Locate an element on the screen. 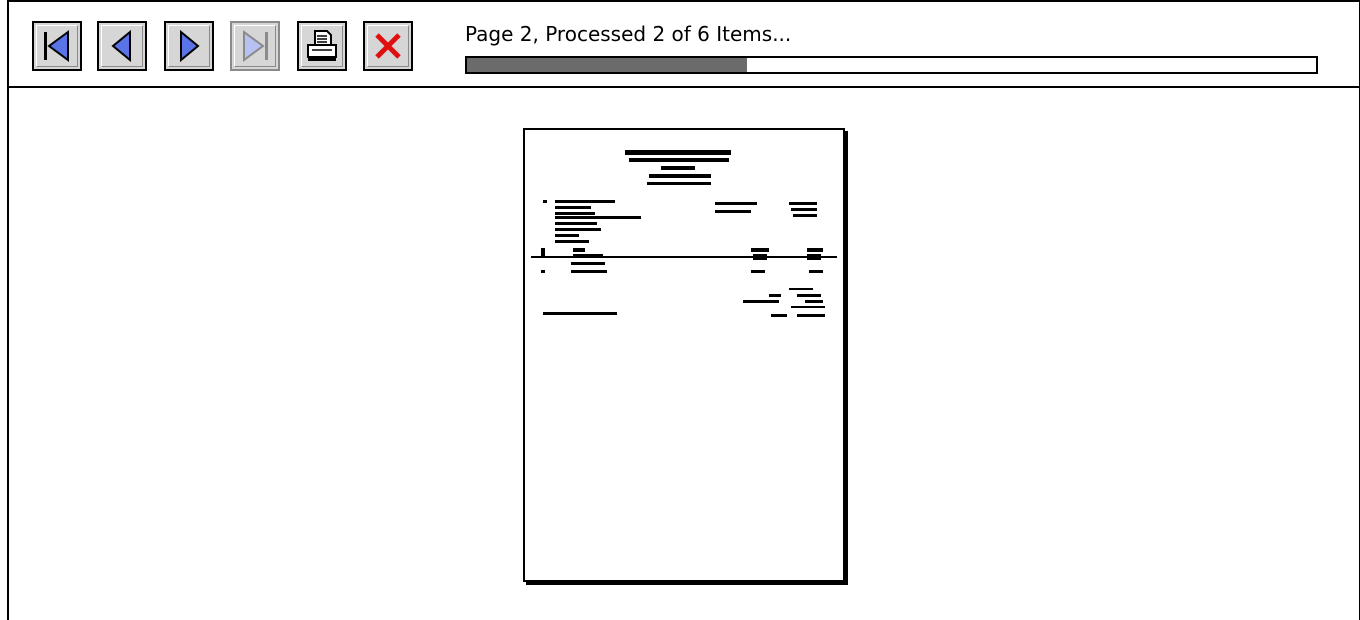  close-button is located at coordinates (388, 46).